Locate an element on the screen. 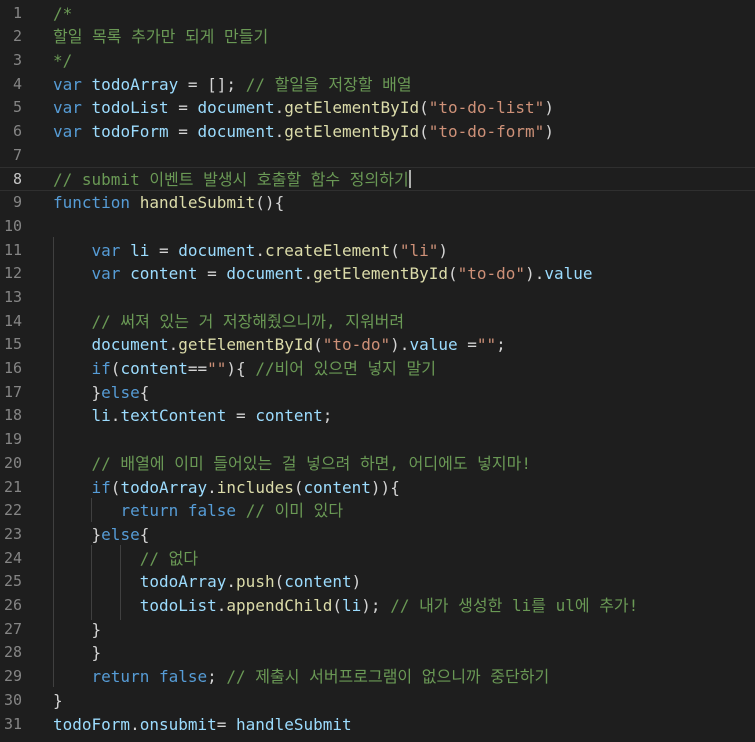 The image size is (755, 742). code-line: 13 is located at coordinates (377, 298).